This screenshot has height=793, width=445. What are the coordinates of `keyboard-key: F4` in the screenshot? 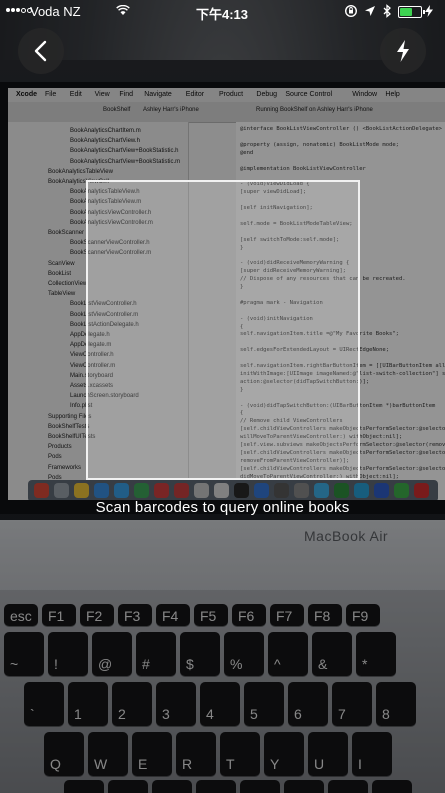 It's located at (173, 615).